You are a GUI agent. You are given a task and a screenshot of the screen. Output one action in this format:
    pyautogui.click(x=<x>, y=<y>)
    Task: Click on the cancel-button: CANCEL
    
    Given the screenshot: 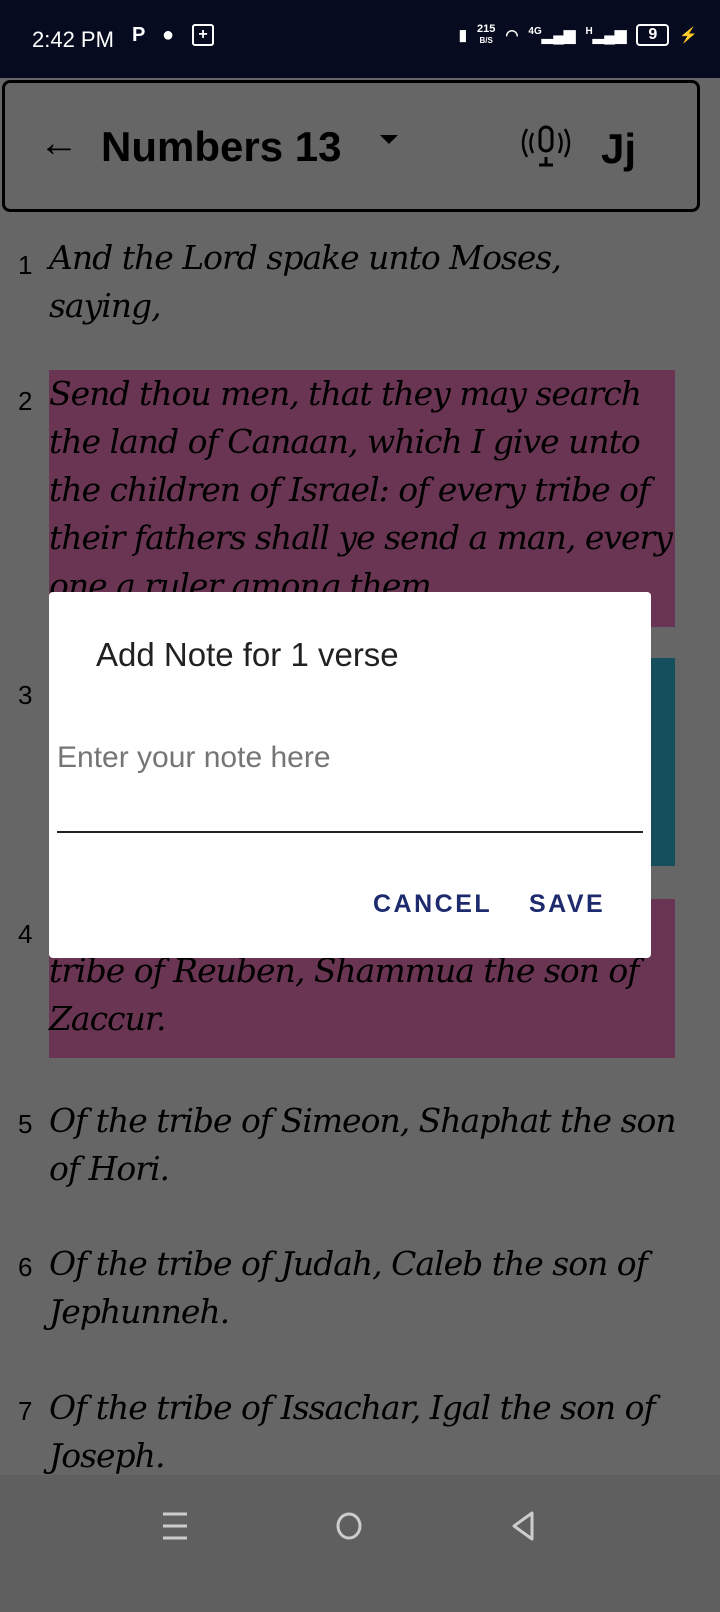 What is the action you would take?
    pyautogui.click(x=432, y=904)
    